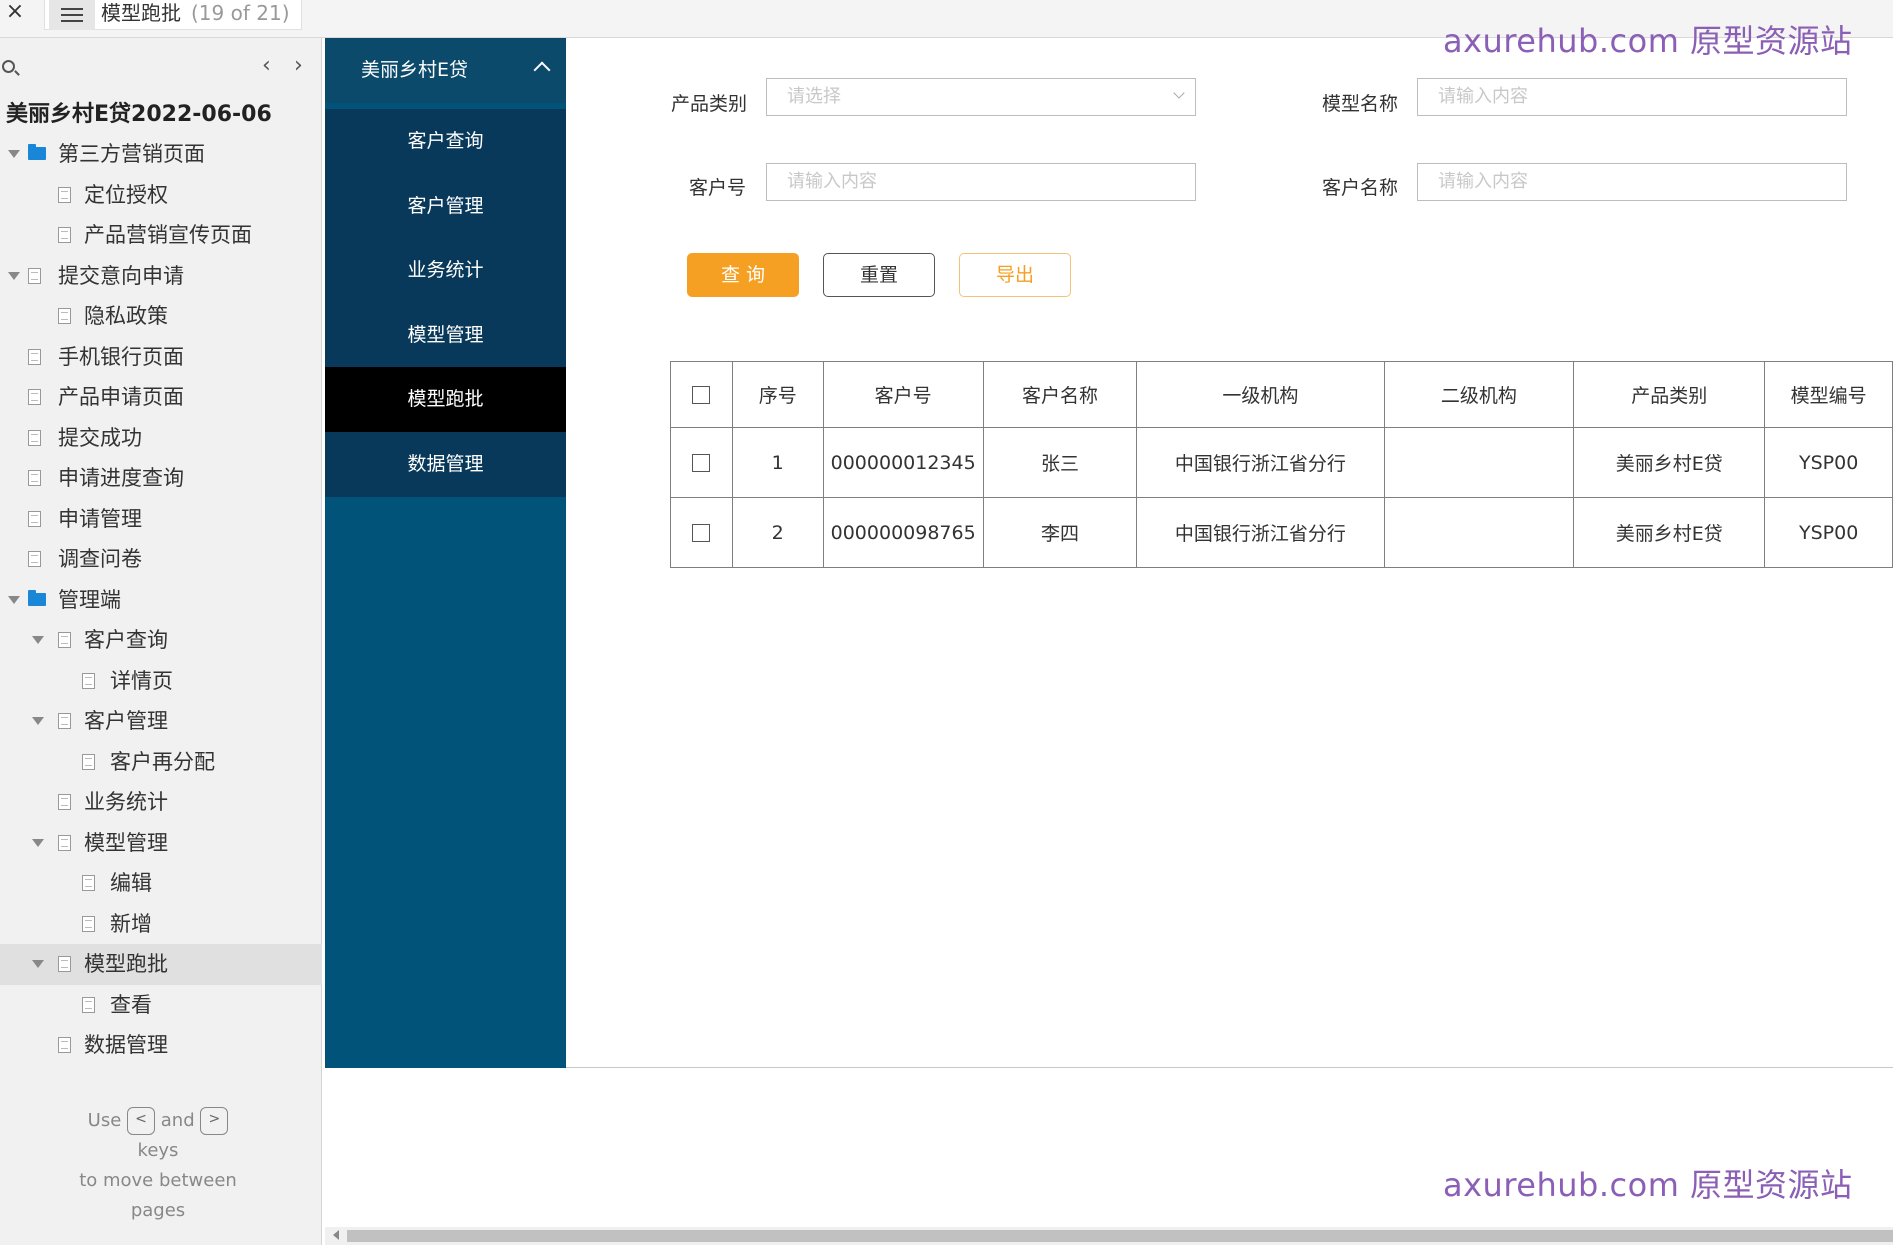 The image size is (1893, 1245). I want to click on table-cell: 2, so click(777, 532).